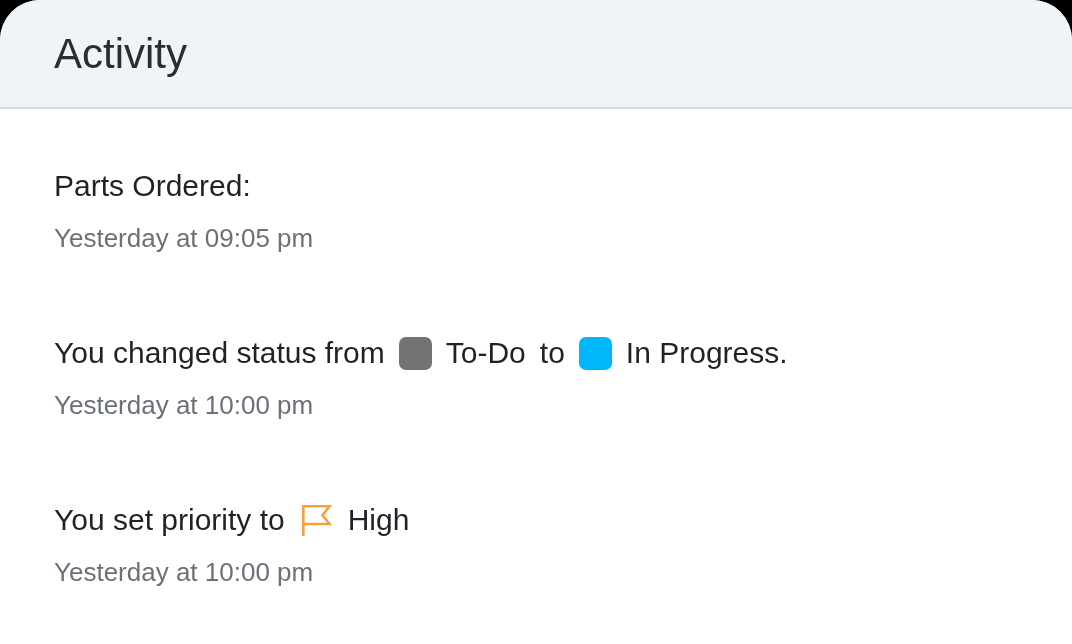 Image resolution: width=1072 pixels, height=644 pixels. Describe the element at coordinates (378, 520) in the screenshot. I see `priority-label: High` at that location.